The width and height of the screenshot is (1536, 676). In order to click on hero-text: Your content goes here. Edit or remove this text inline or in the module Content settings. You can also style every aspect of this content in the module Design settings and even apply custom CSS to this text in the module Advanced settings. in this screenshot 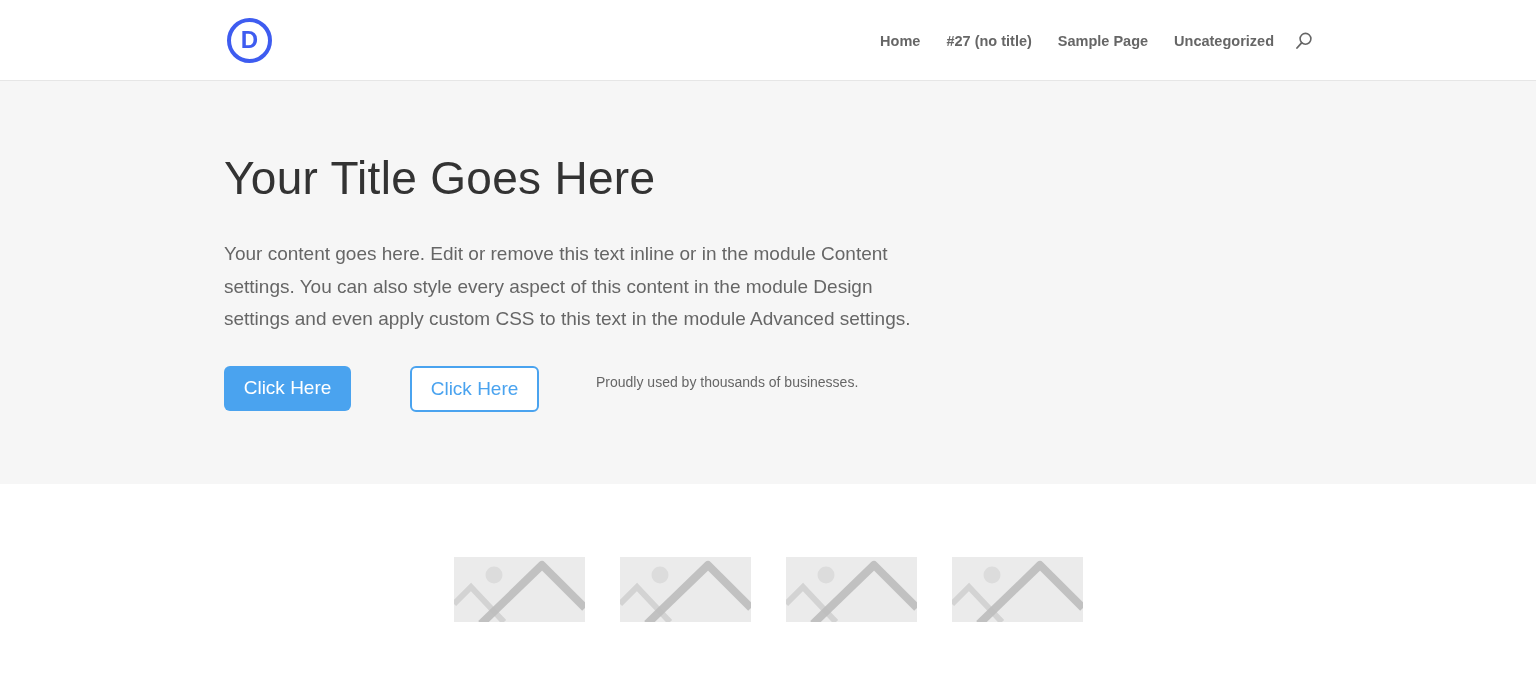, I will do `click(568, 286)`.